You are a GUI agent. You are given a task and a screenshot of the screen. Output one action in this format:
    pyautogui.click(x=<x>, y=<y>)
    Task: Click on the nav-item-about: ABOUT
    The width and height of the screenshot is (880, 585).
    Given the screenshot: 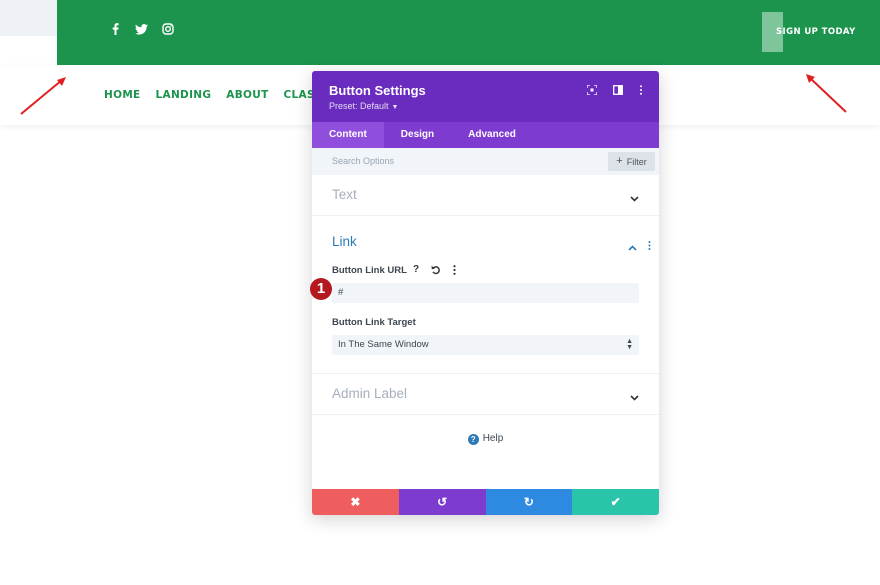 What is the action you would take?
    pyautogui.click(x=247, y=95)
    